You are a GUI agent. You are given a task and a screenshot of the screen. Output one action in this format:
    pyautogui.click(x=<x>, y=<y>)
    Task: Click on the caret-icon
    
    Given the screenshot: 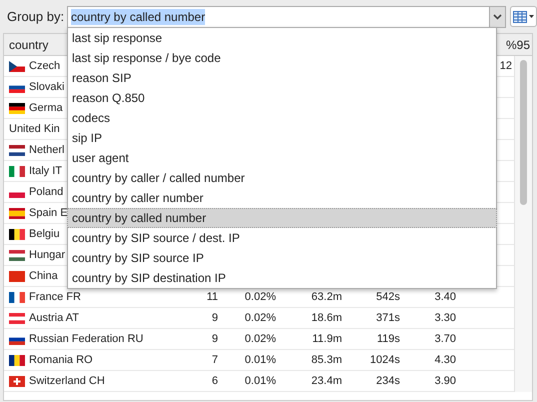 What is the action you would take?
    pyautogui.click(x=531, y=16)
    